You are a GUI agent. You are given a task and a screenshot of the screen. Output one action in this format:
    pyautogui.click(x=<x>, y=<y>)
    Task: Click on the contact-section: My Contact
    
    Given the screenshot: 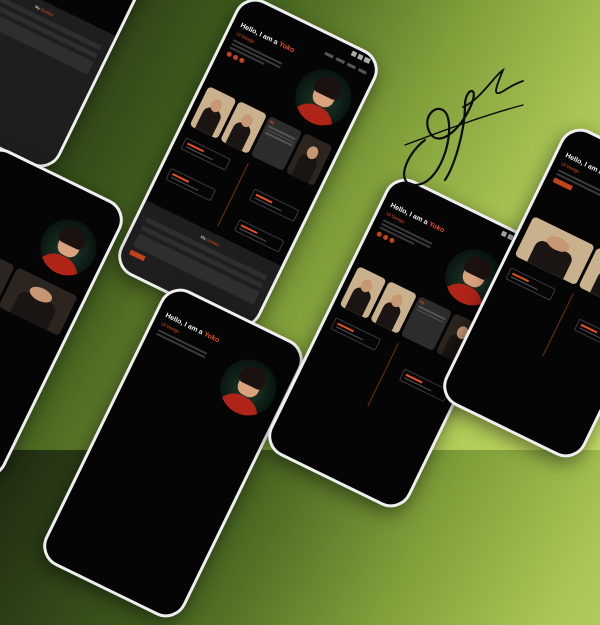 What is the action you would take?
    pyautogui.click(x=58, y=85)
    